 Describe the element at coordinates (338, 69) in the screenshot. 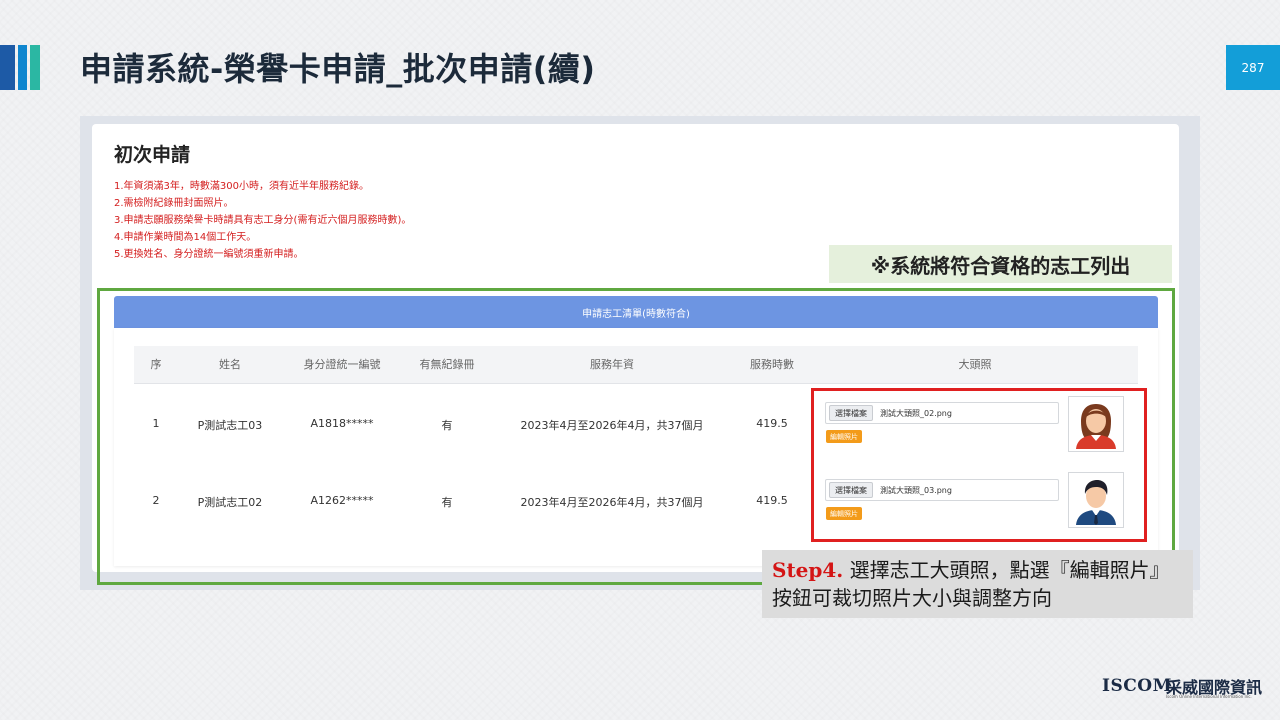

I see `slide-title: 申請系統-榮譽卡申請_批次申請(續)` at that location.